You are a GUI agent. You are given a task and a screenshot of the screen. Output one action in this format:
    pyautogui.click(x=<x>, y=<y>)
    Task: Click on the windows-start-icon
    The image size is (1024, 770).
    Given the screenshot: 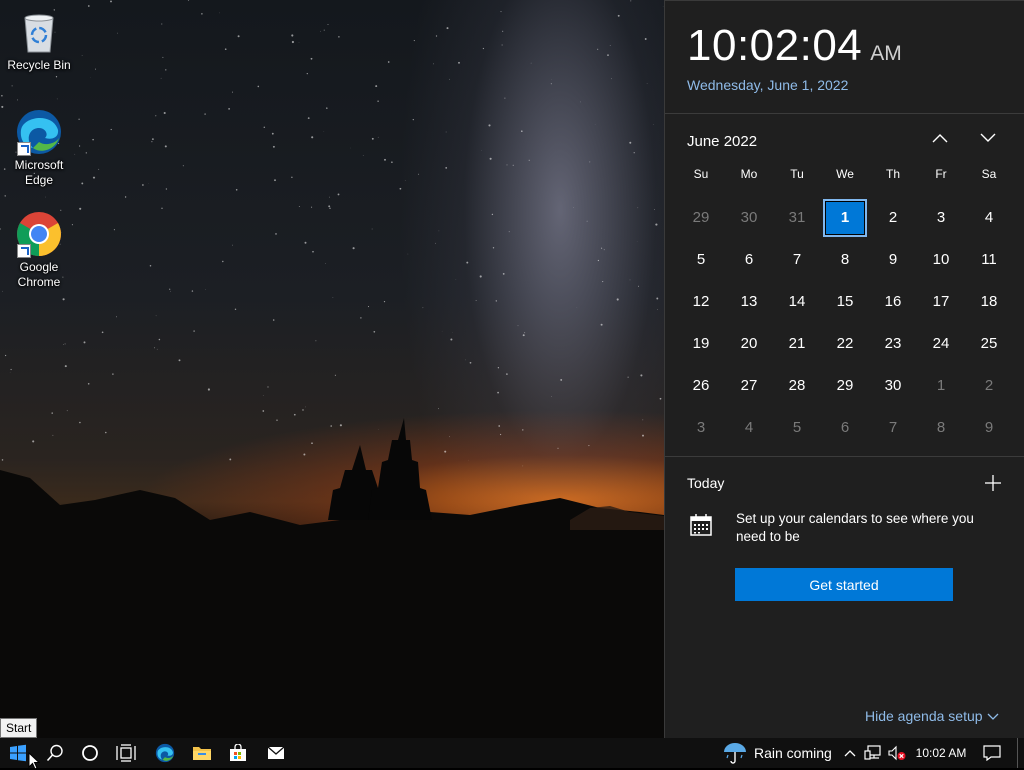 What is the action you would take?
    pyautogui.click(x=18, y=753)
    